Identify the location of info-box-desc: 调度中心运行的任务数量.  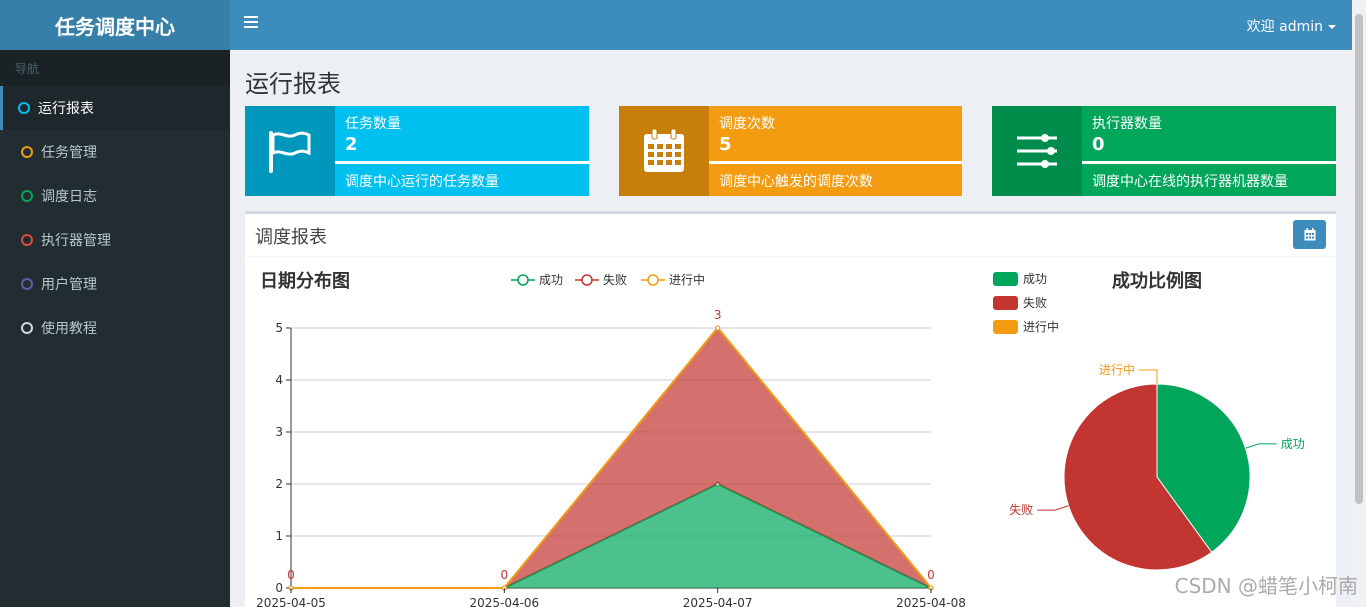
(422, 182).